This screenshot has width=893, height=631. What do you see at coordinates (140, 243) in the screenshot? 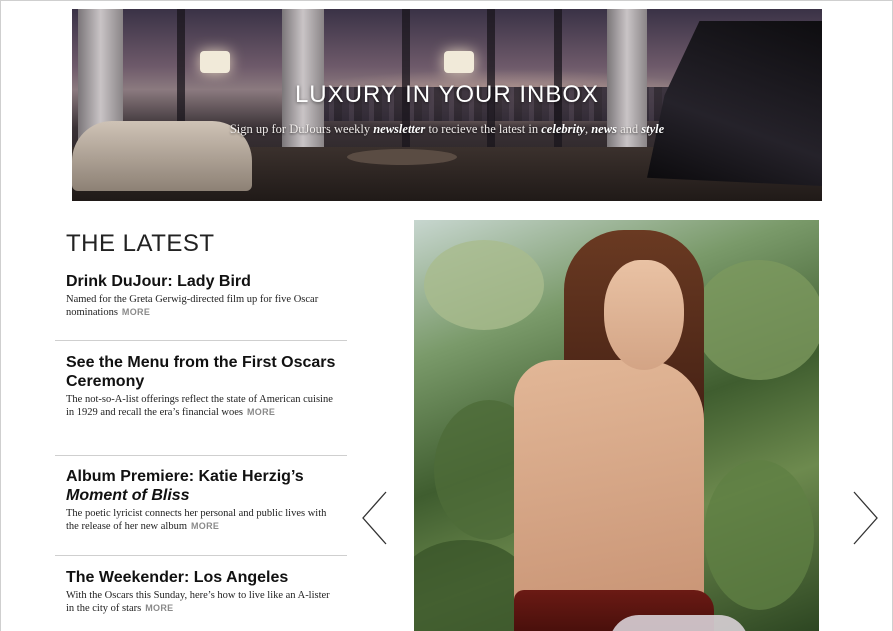
I see `latest-heading: THE LATEST` at bounding box center [140, 243].